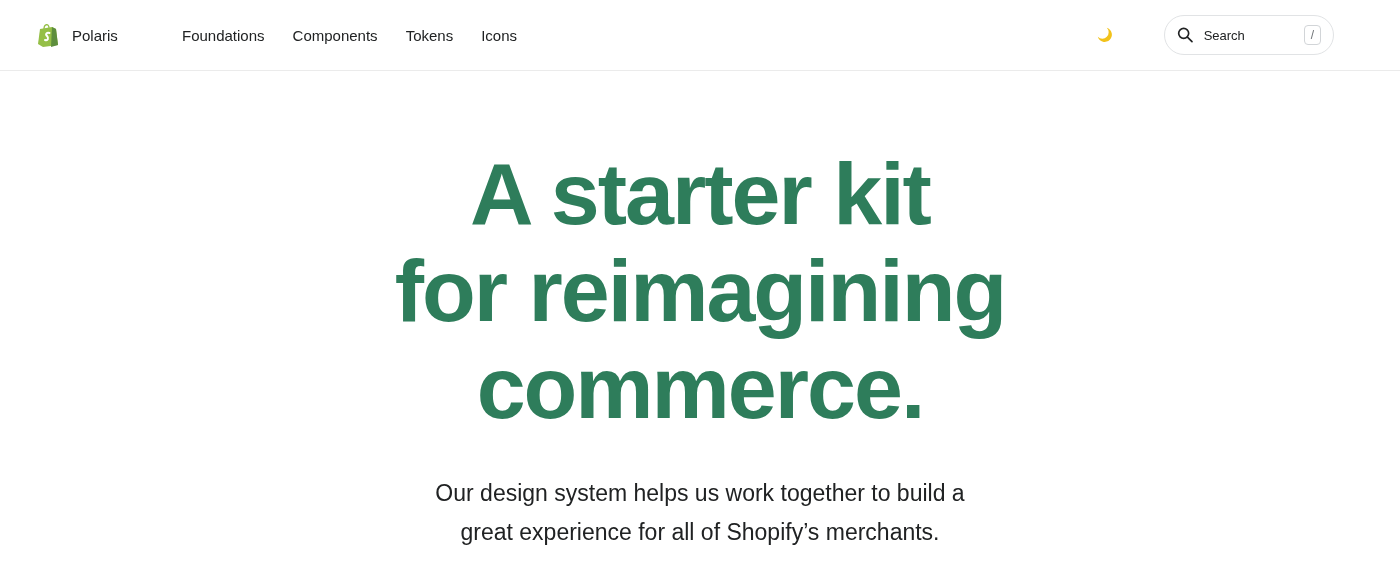 The height and width of the screenshot is (580, 1400). I want to click on search-input: Search, so click(1248, 35).